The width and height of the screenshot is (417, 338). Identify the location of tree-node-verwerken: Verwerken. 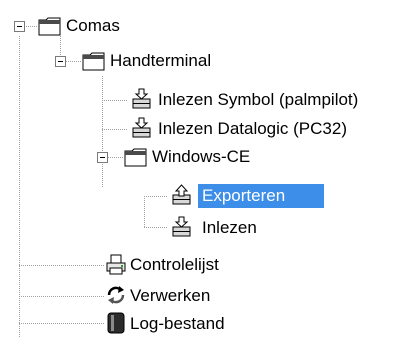
(170, 296).